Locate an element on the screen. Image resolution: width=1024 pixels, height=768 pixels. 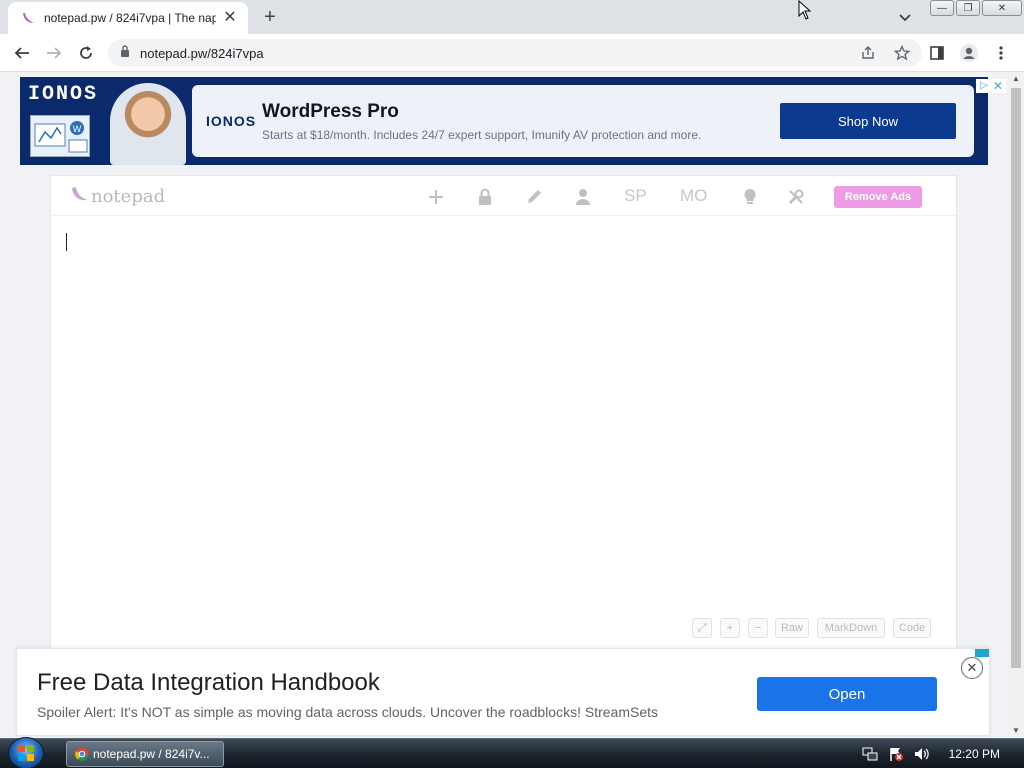
ad-title: WordPress Pro is located at coordinates (330, 112).